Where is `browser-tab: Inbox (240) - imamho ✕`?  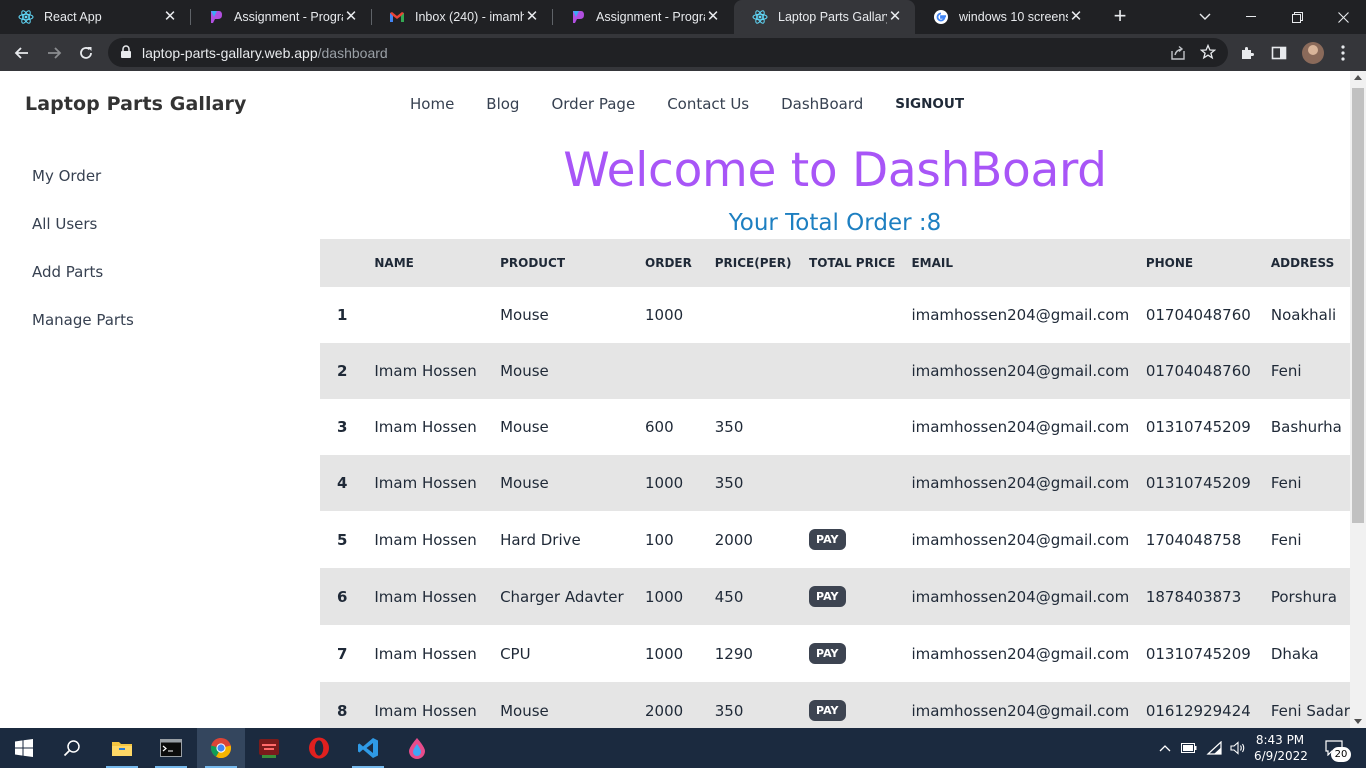 browser-tab: Inbox (240) - imamho ✕ is located at coordinates (461, 17).